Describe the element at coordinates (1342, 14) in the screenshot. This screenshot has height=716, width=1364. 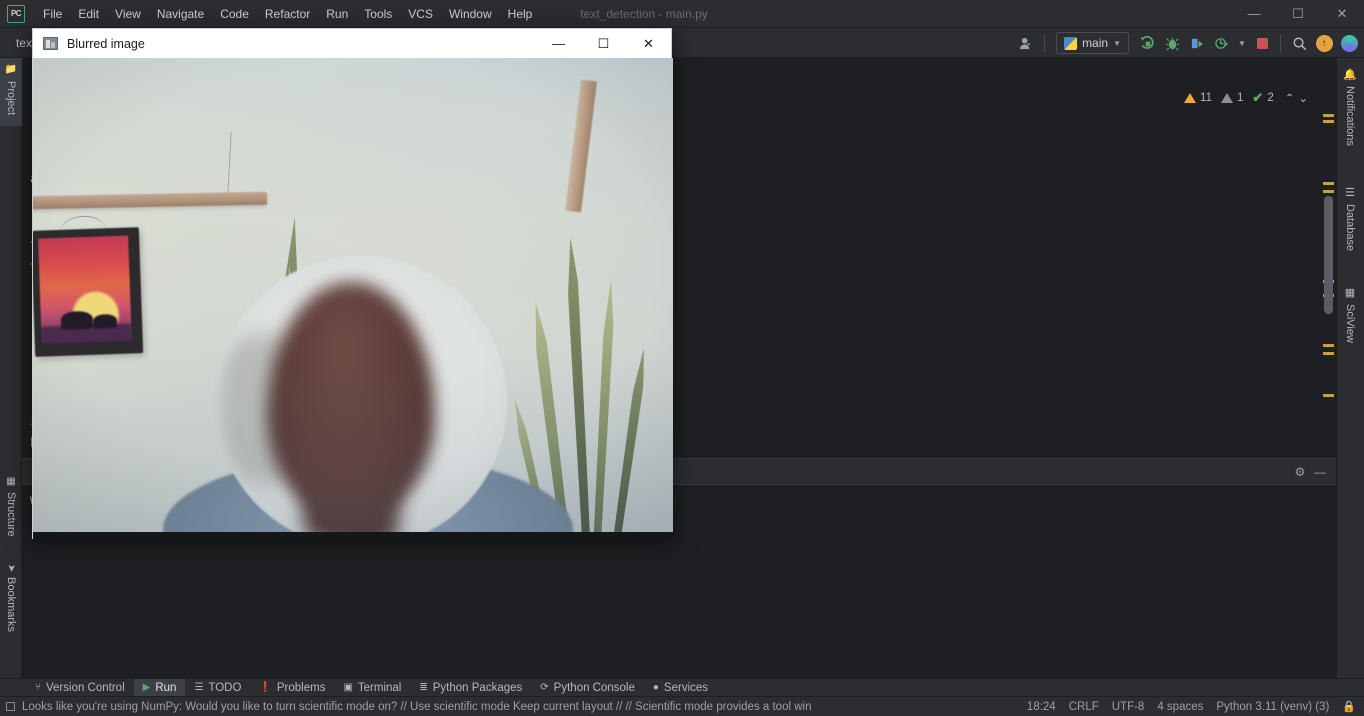
I see `ide-close-button: ✕` at that location.